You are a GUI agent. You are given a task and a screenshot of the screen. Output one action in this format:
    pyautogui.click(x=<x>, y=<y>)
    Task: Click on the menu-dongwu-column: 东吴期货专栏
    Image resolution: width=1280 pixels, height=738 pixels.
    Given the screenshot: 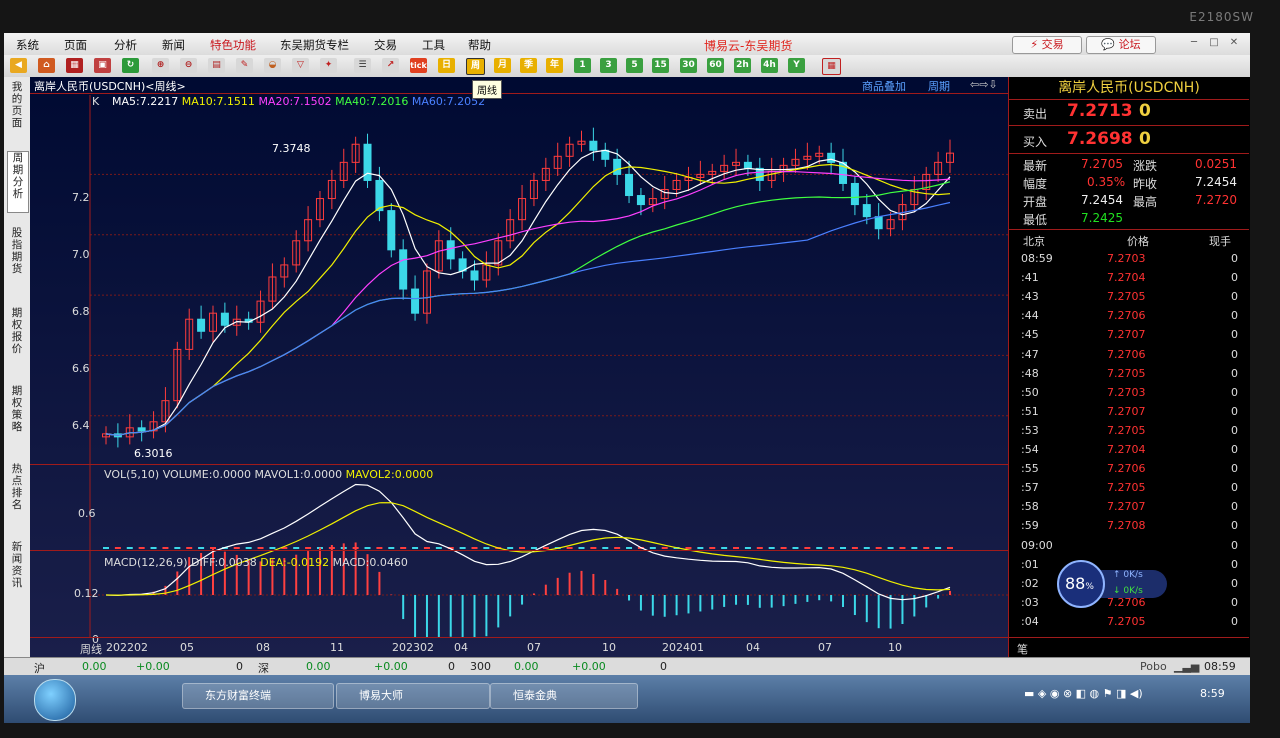 What is the action you would take?
    pyautogui.click(x=314, y=45)
    